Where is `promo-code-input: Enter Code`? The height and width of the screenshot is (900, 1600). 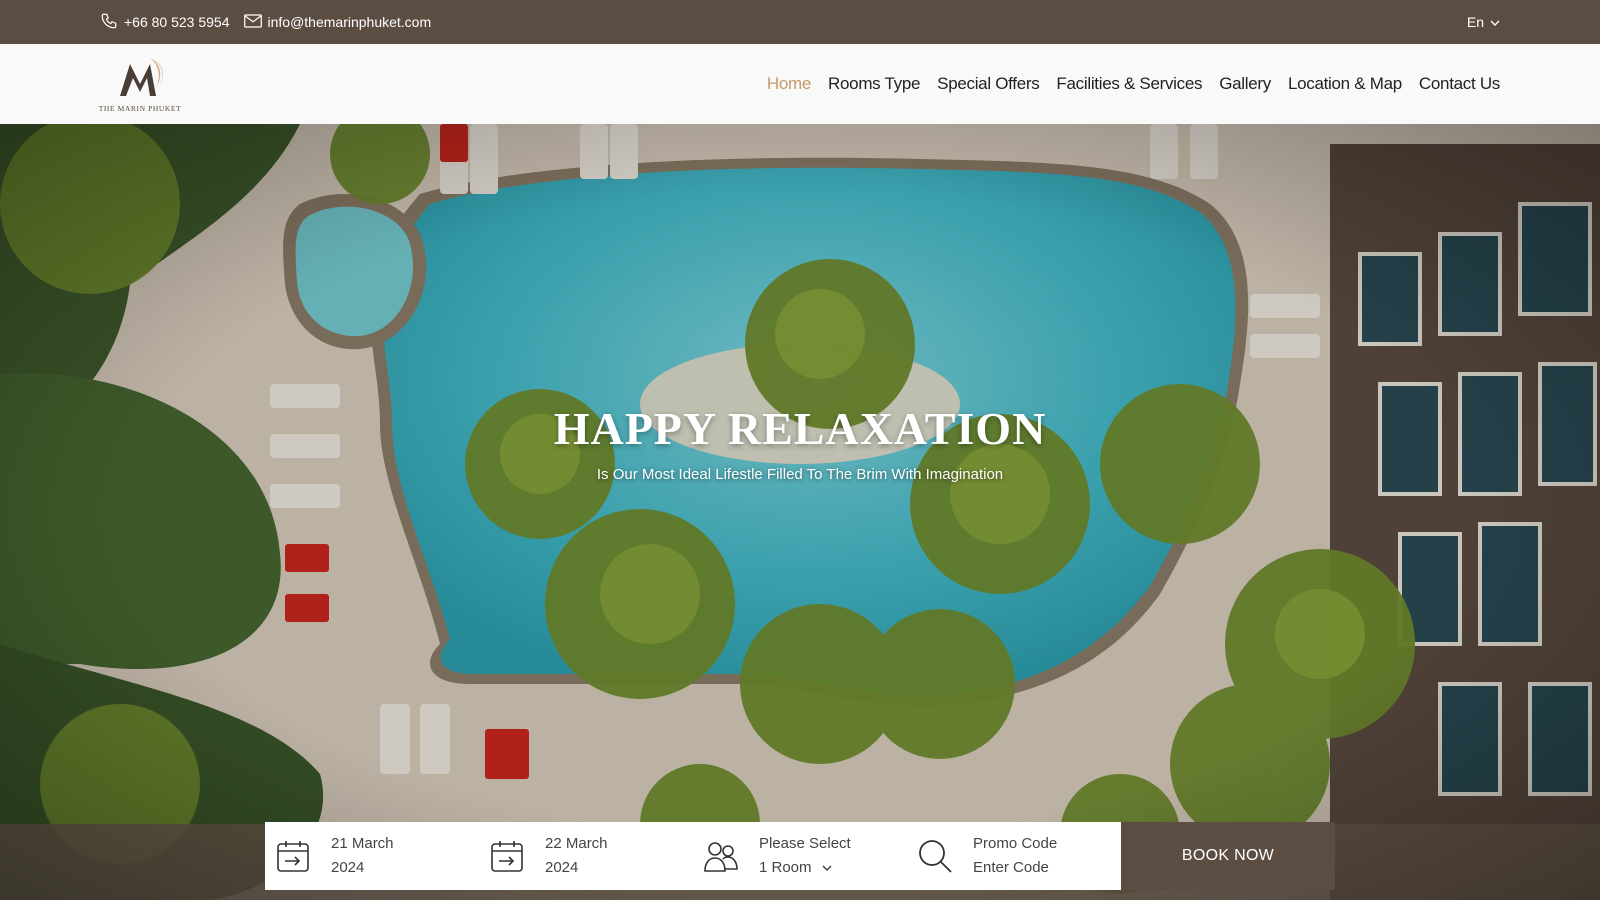
promo-code-input: Enter Code is located at coordinates (1015, 868).